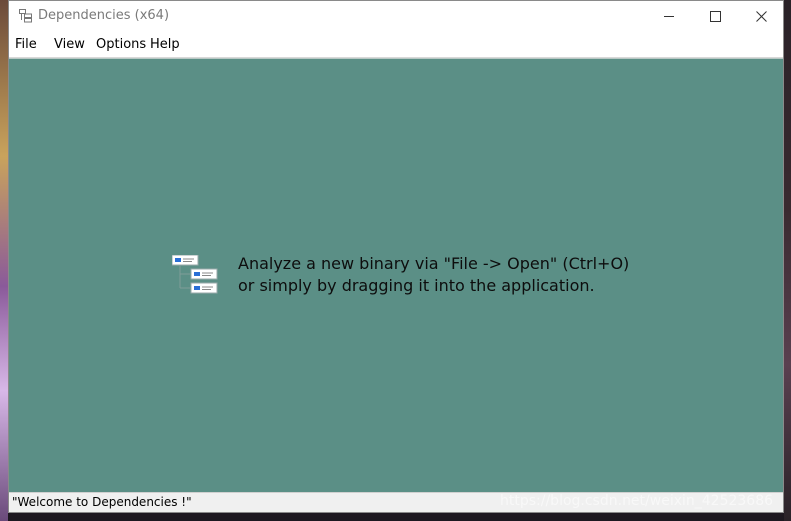 The height and width of the screenshot is (521, 791). Describe the element at coordinates (104, 15) in the screenshot. I see `window-title: Dependencies (x64)` at that location.